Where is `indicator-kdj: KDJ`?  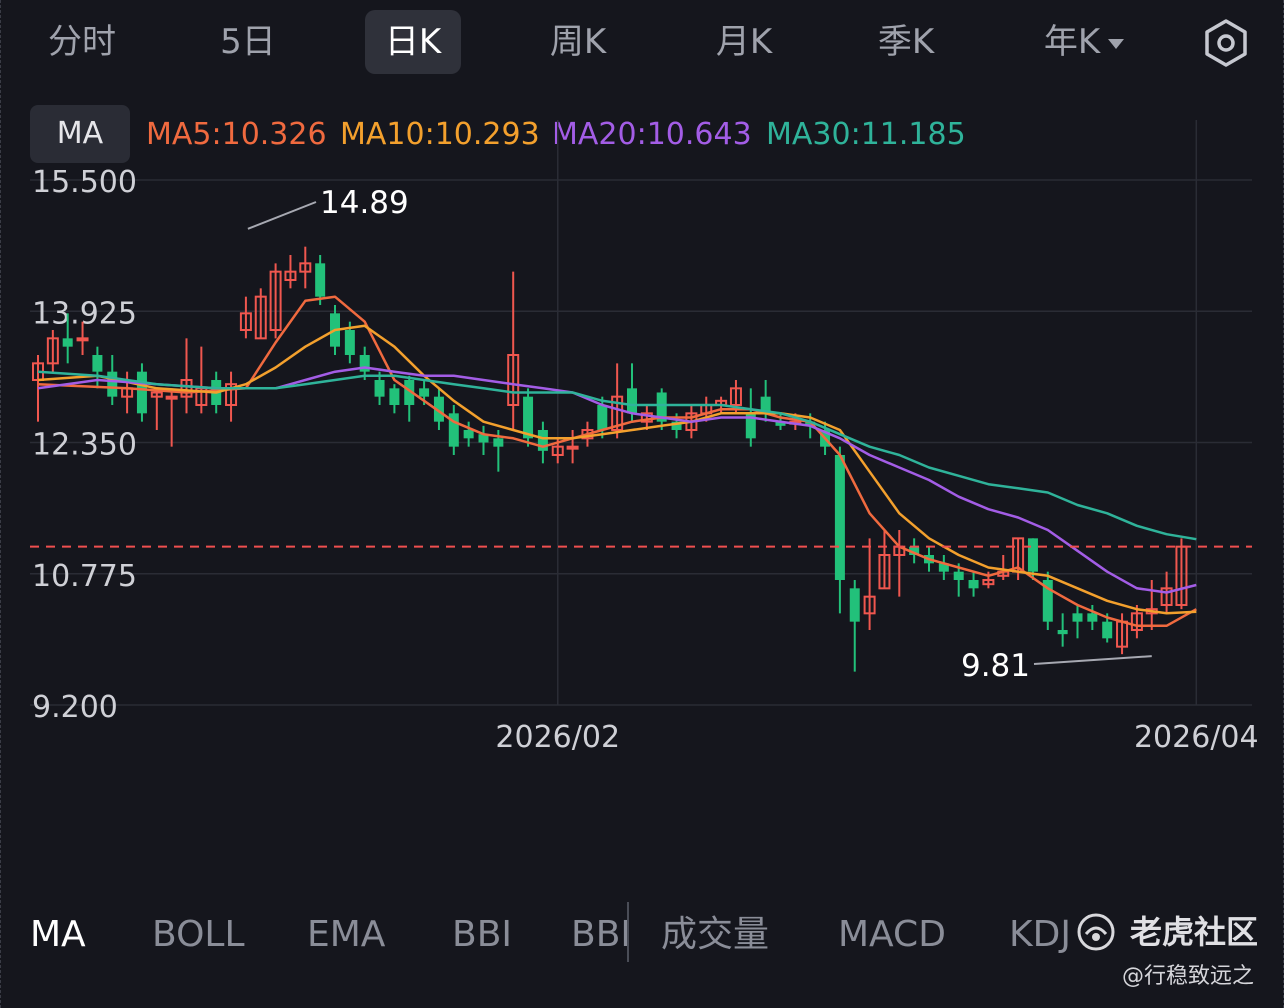
indicator-kdj: KDJ is located at coordinates (1040, 935).